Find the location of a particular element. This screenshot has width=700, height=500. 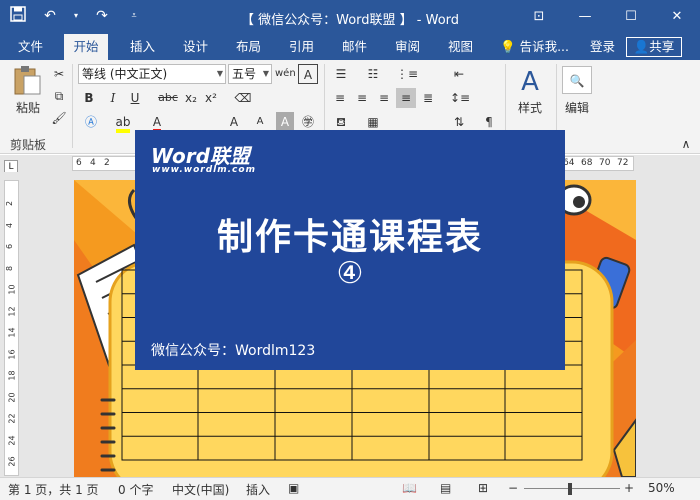

copy-icon: ⧉ is located at coordinates (59, 96).